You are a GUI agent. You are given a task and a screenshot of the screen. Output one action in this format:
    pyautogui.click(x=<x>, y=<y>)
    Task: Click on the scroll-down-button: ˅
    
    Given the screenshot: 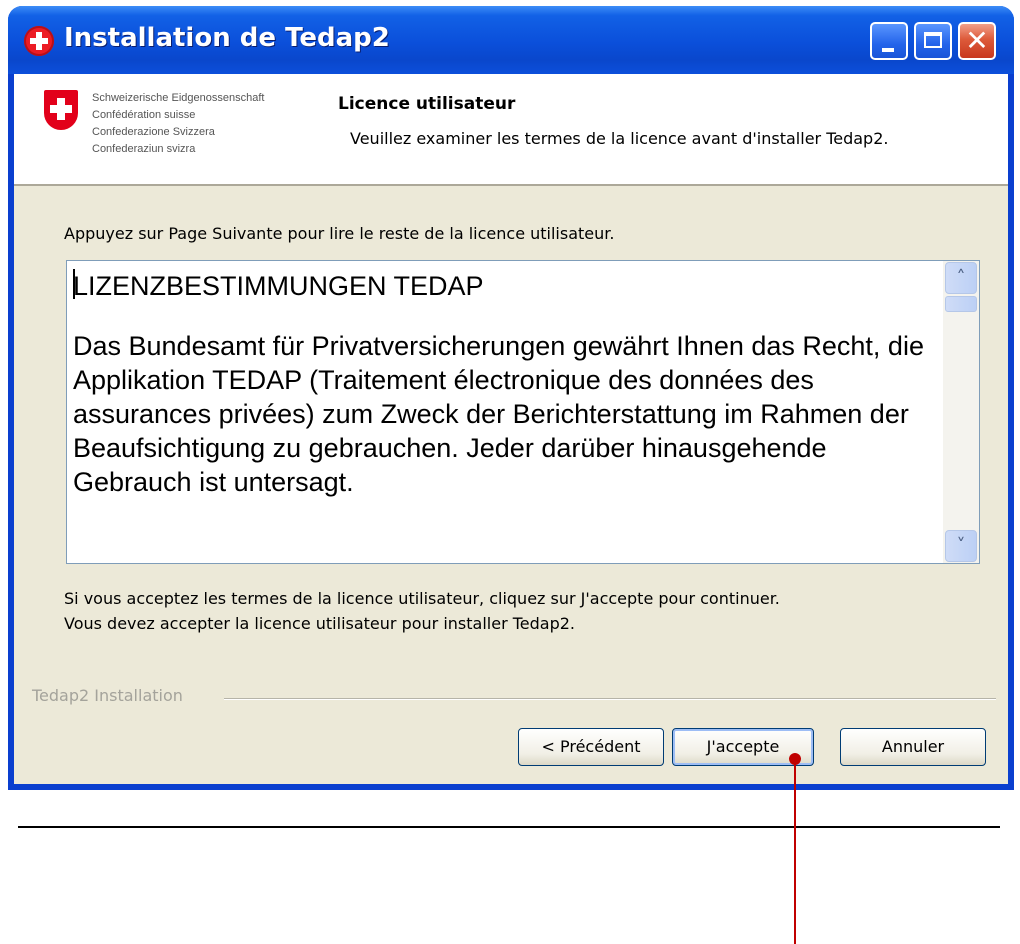 What is the action you would take?
    pyautogui.click(x=961, y=546)
    